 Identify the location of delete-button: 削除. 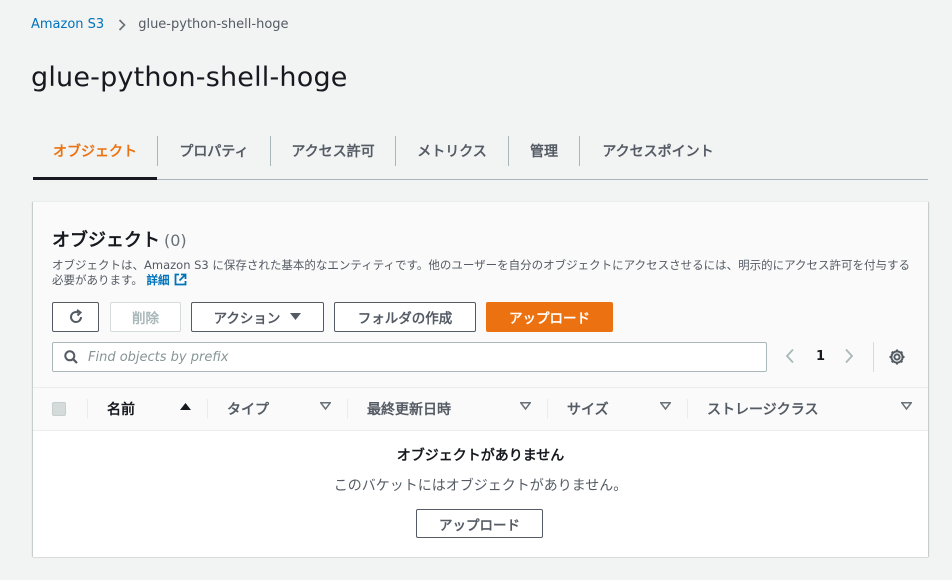
(145, 317).